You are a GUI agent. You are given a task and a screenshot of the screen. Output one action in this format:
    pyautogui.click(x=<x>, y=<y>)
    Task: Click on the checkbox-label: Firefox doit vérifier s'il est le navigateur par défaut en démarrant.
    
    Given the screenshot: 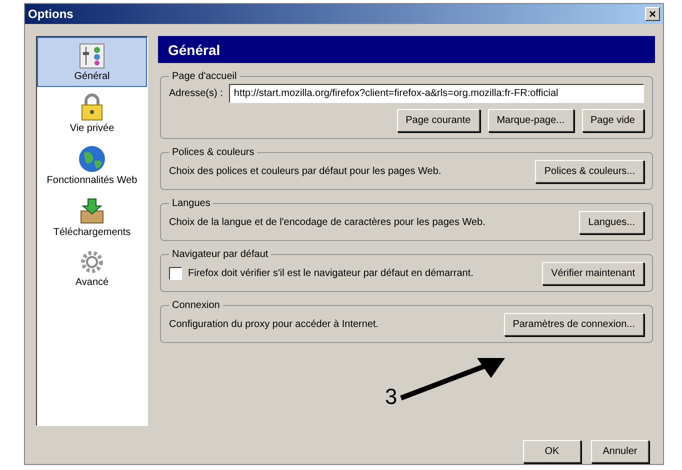 What is the action you would take?
    pyautogui.click(x=331, y=273)
    